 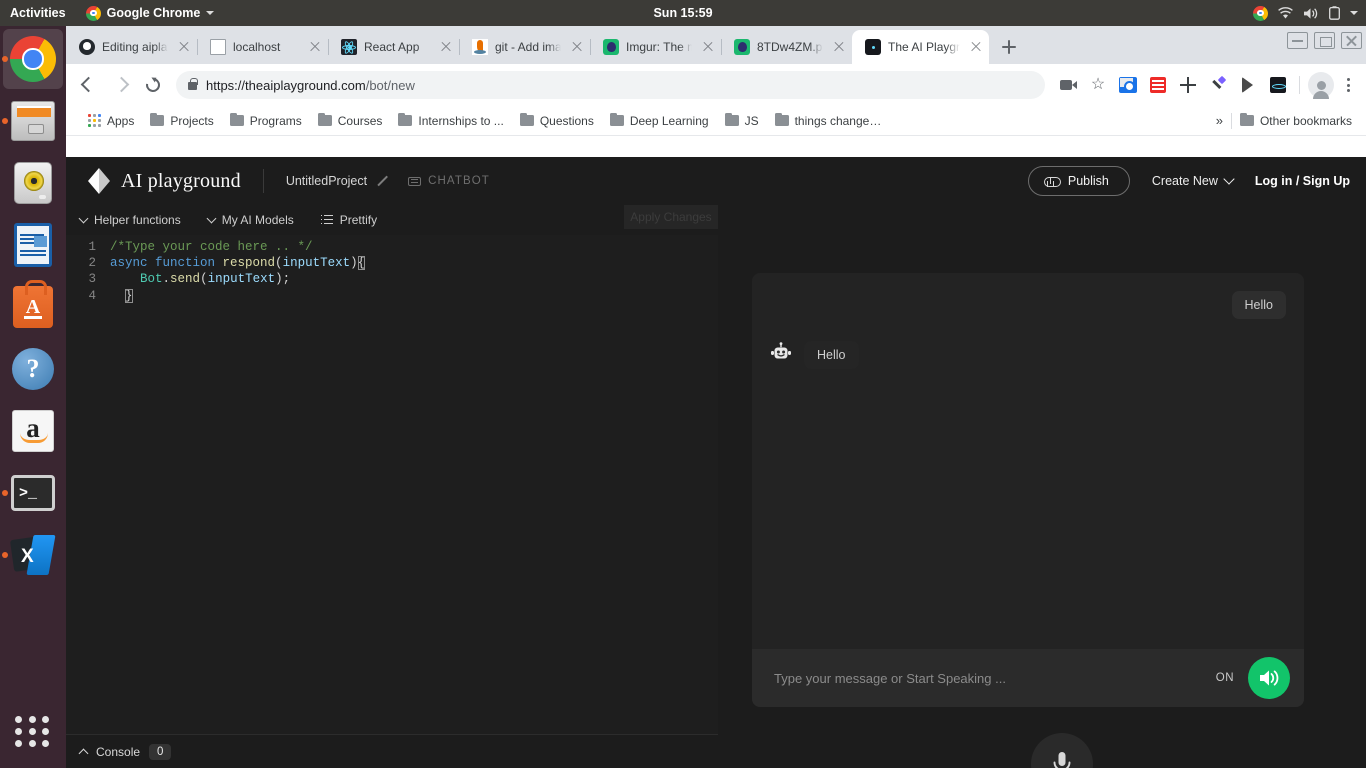 What do you see at coordinates (920, 47) in the screenshot?
I see `tab-the-ai-playground: The AI Playgro` at bounding box center [920, 47].